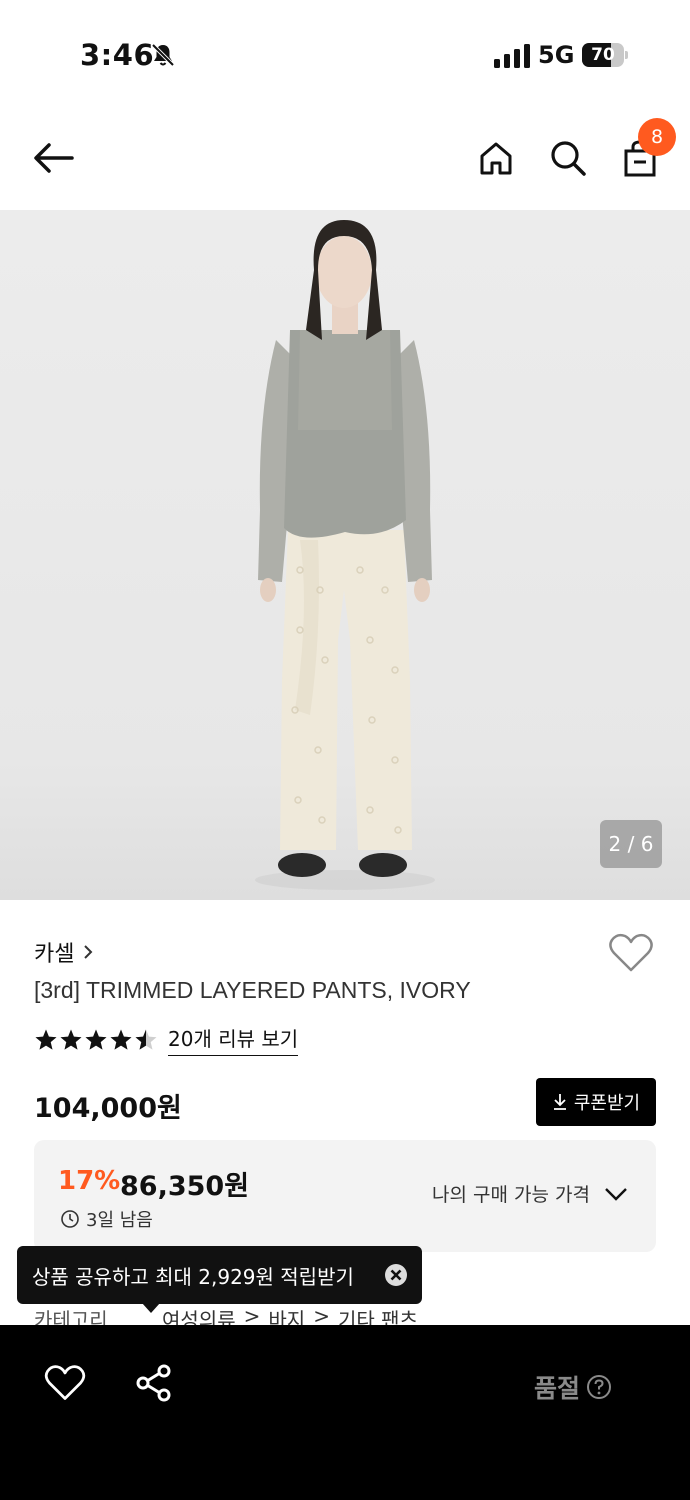 This screenshot has width=690, height=1500. I want to click on share-reward-tooltip: 상품 공유하고 최대 2,929원 적립받기, so click(219, 1275).